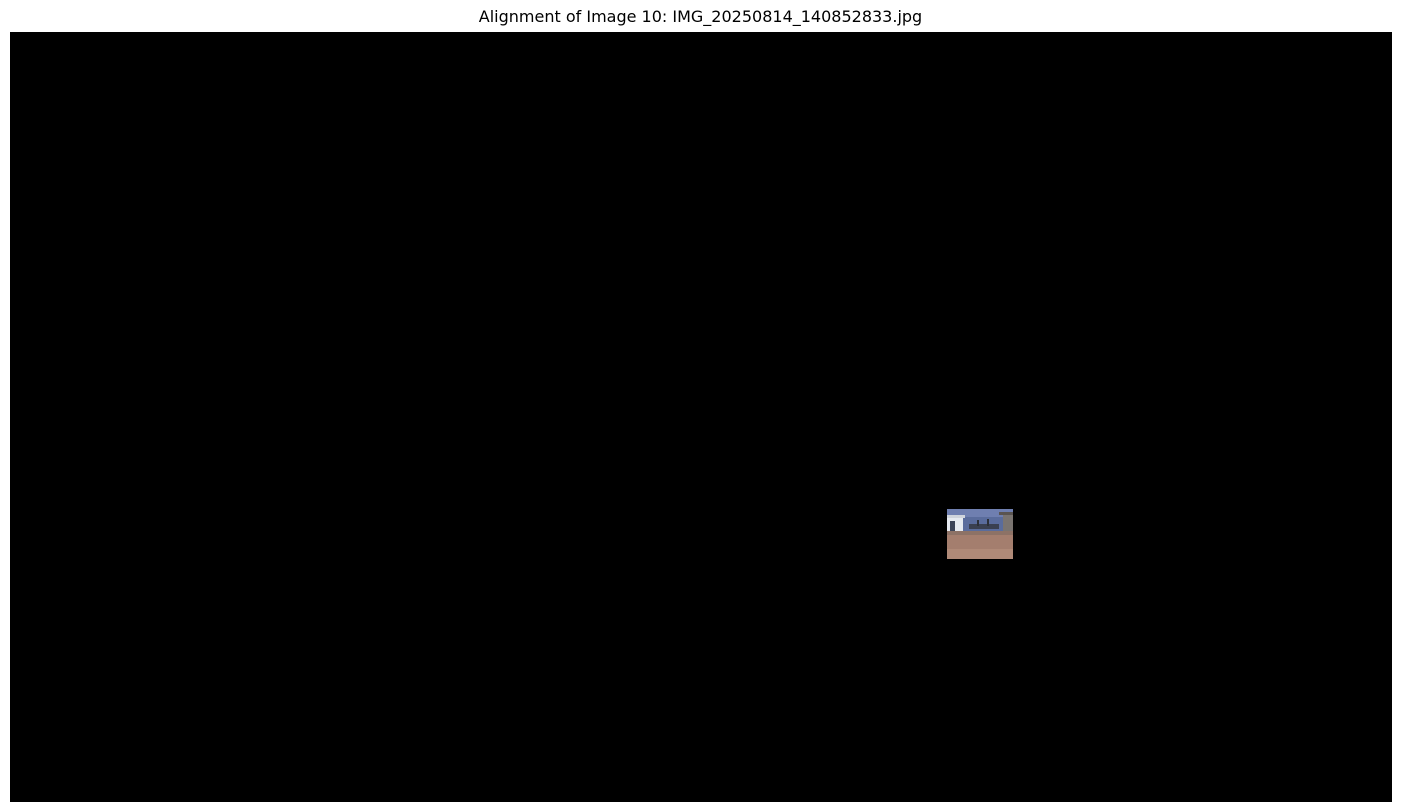 This screenshot has width=1401, height=812. I want to click on photo-ground-far, so click(980, 533).